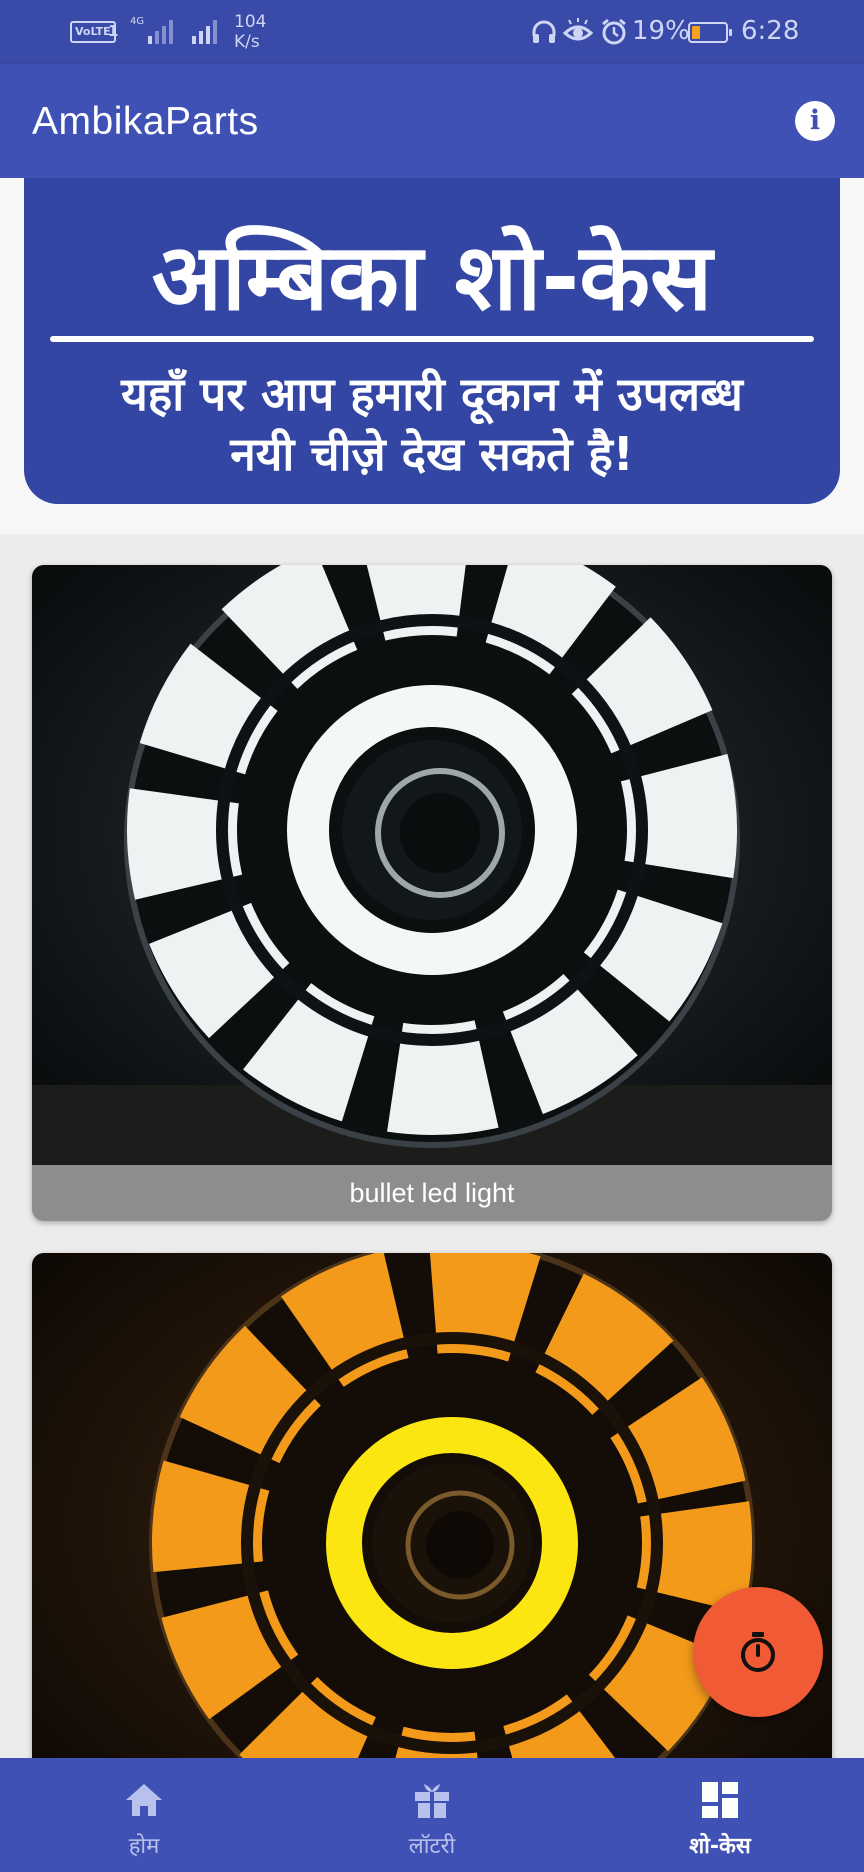 This screenshot has height=1872, width=864. Describe the element at coordinates (432, 121) in the screenshot. I see `app-bar: AmbikaParts` at that location.